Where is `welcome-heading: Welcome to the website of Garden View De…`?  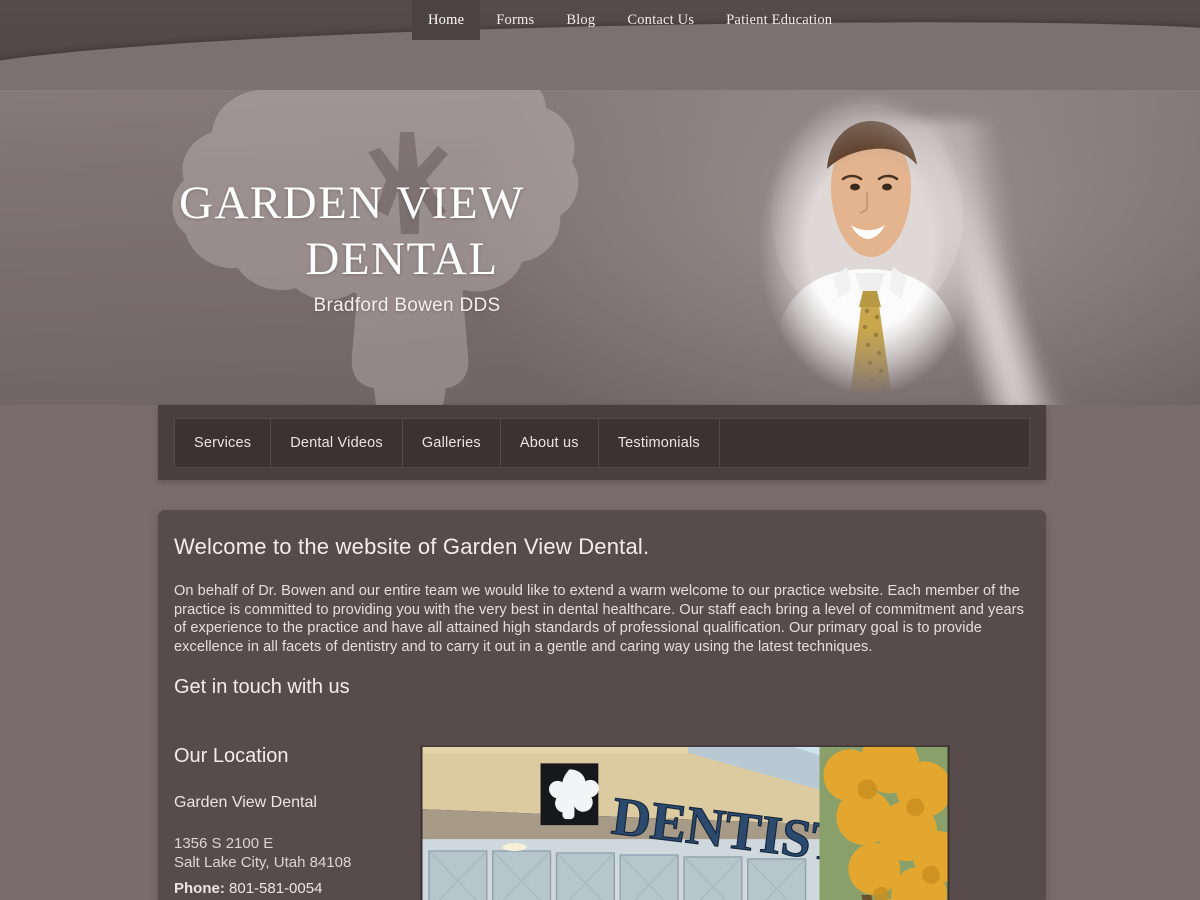 welcome-heading: Welcome to the website of Garden View De… is located at coordinates (412, 546).